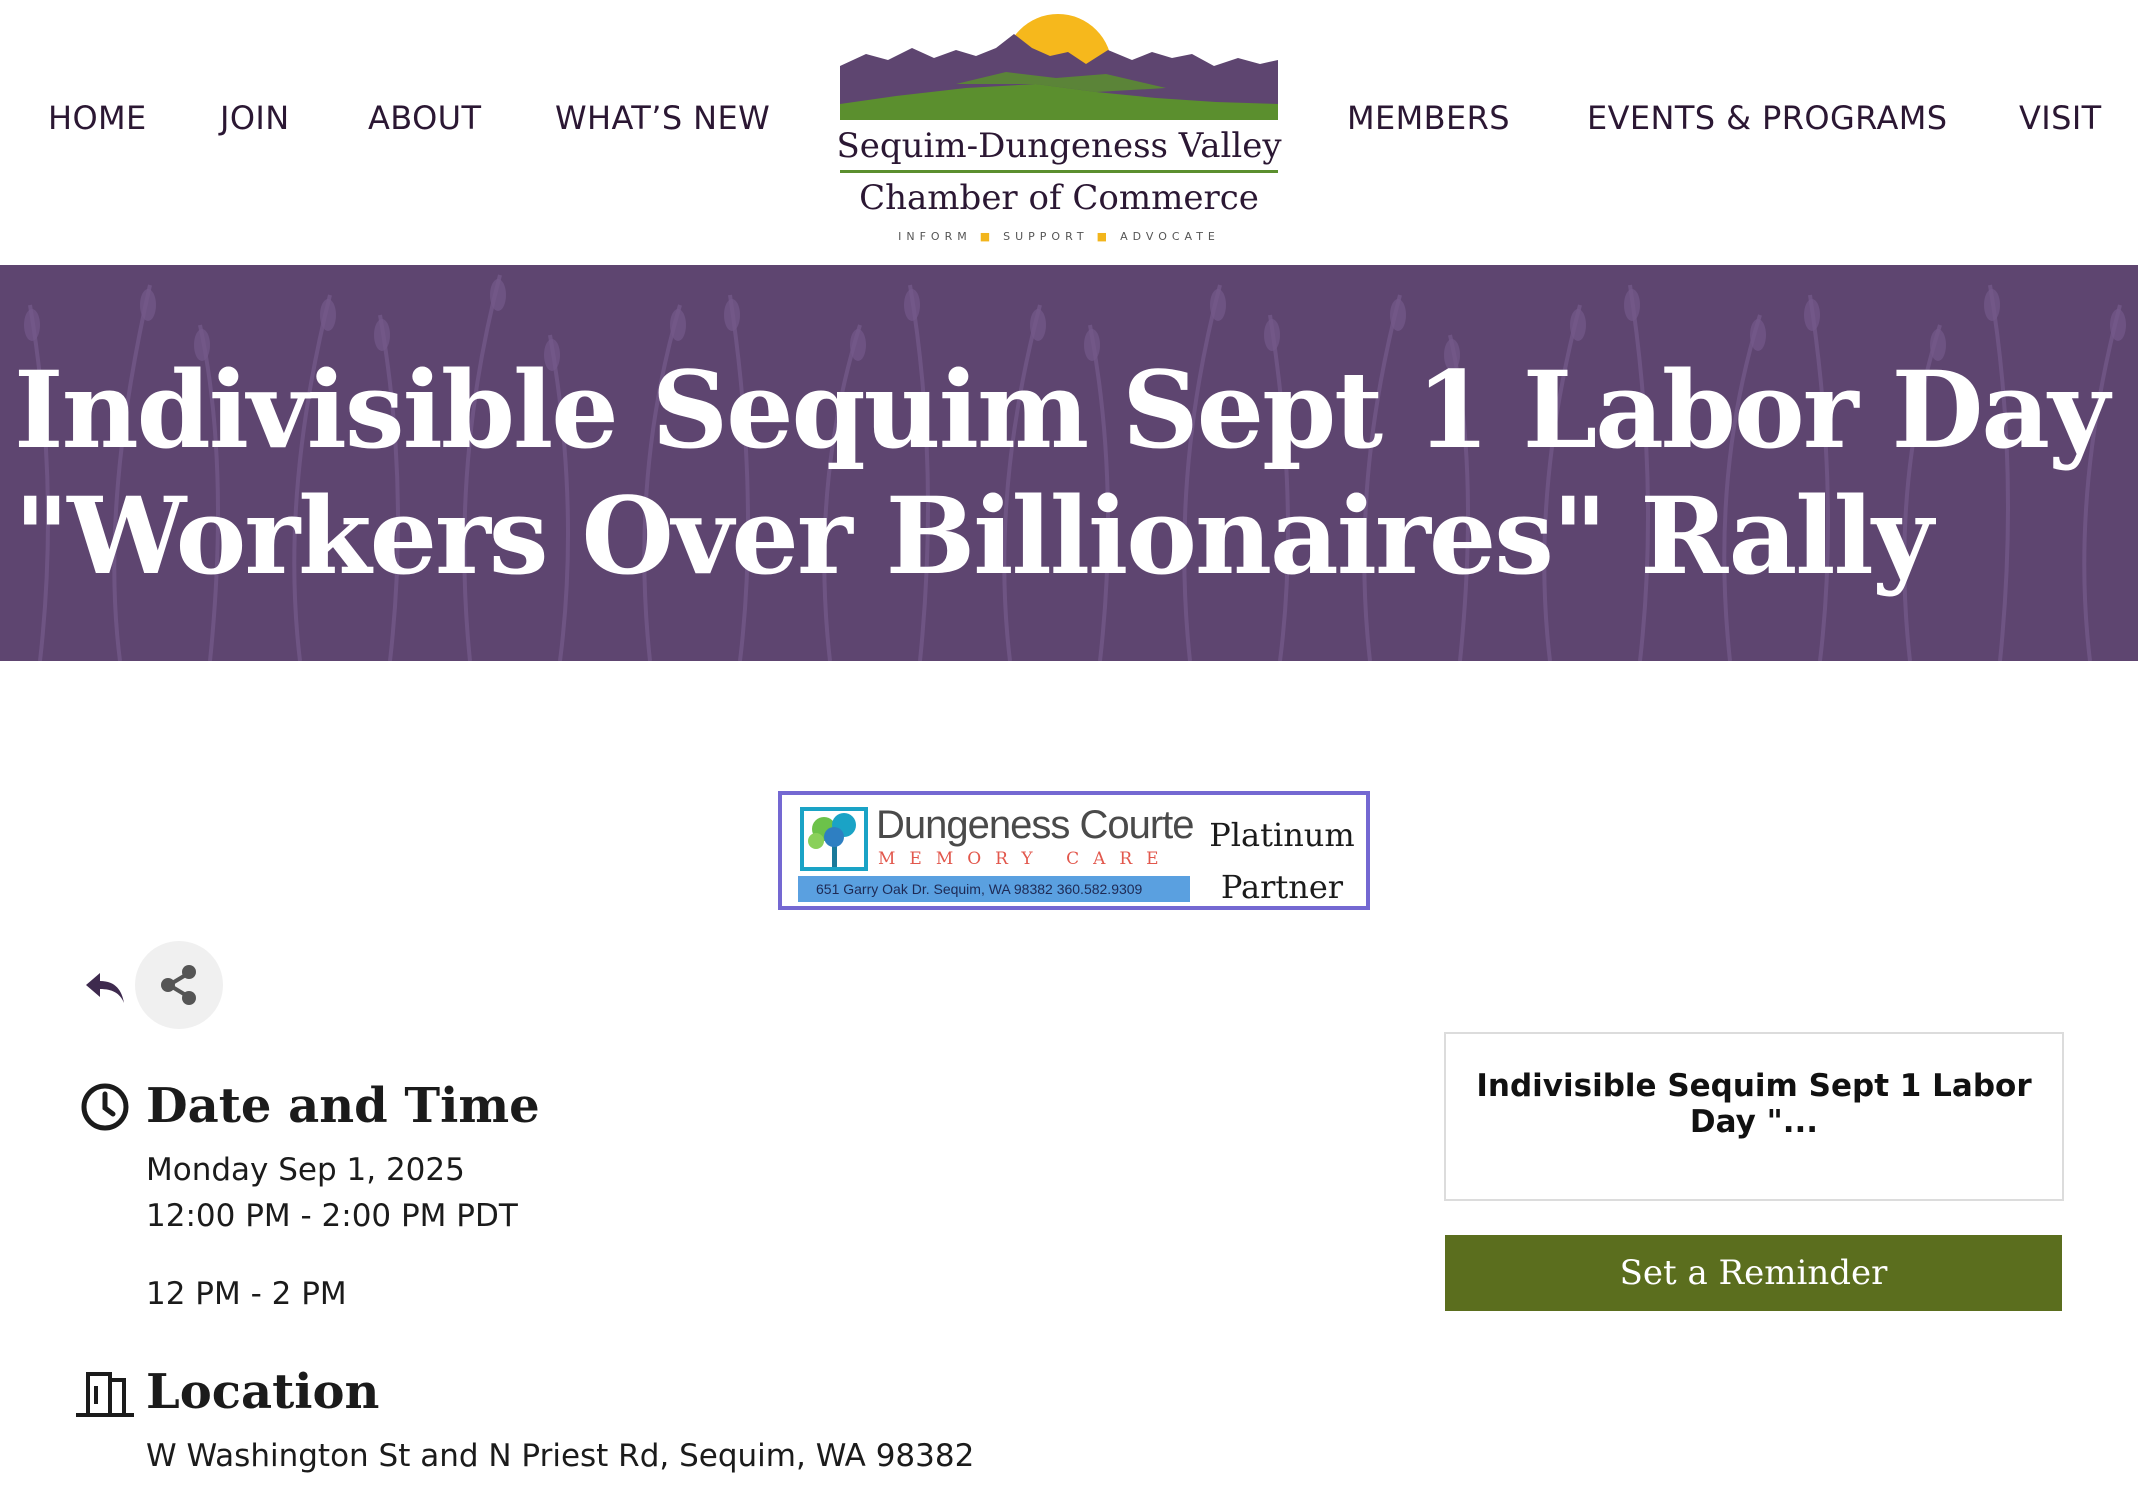 The height and width of the screenshot is (1496, 2138). I want to click on sponsor-tier-line1: Platinum, so click(1282, 835).